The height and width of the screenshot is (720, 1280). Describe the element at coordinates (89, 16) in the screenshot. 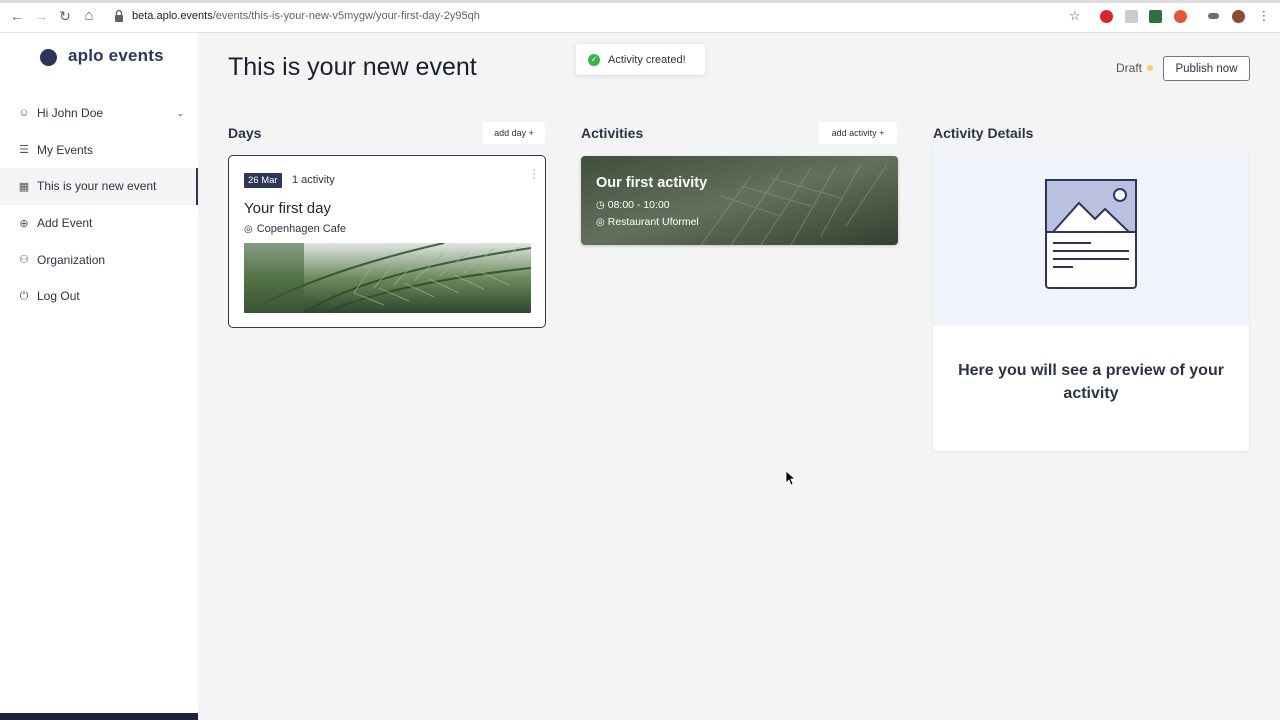

I see `home-icon: ⌂` at that location.